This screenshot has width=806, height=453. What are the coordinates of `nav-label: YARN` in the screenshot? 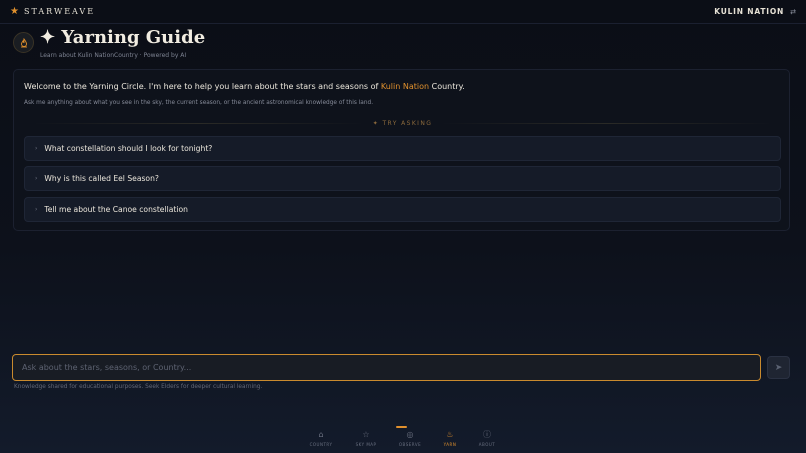 It's located at (450, 444).